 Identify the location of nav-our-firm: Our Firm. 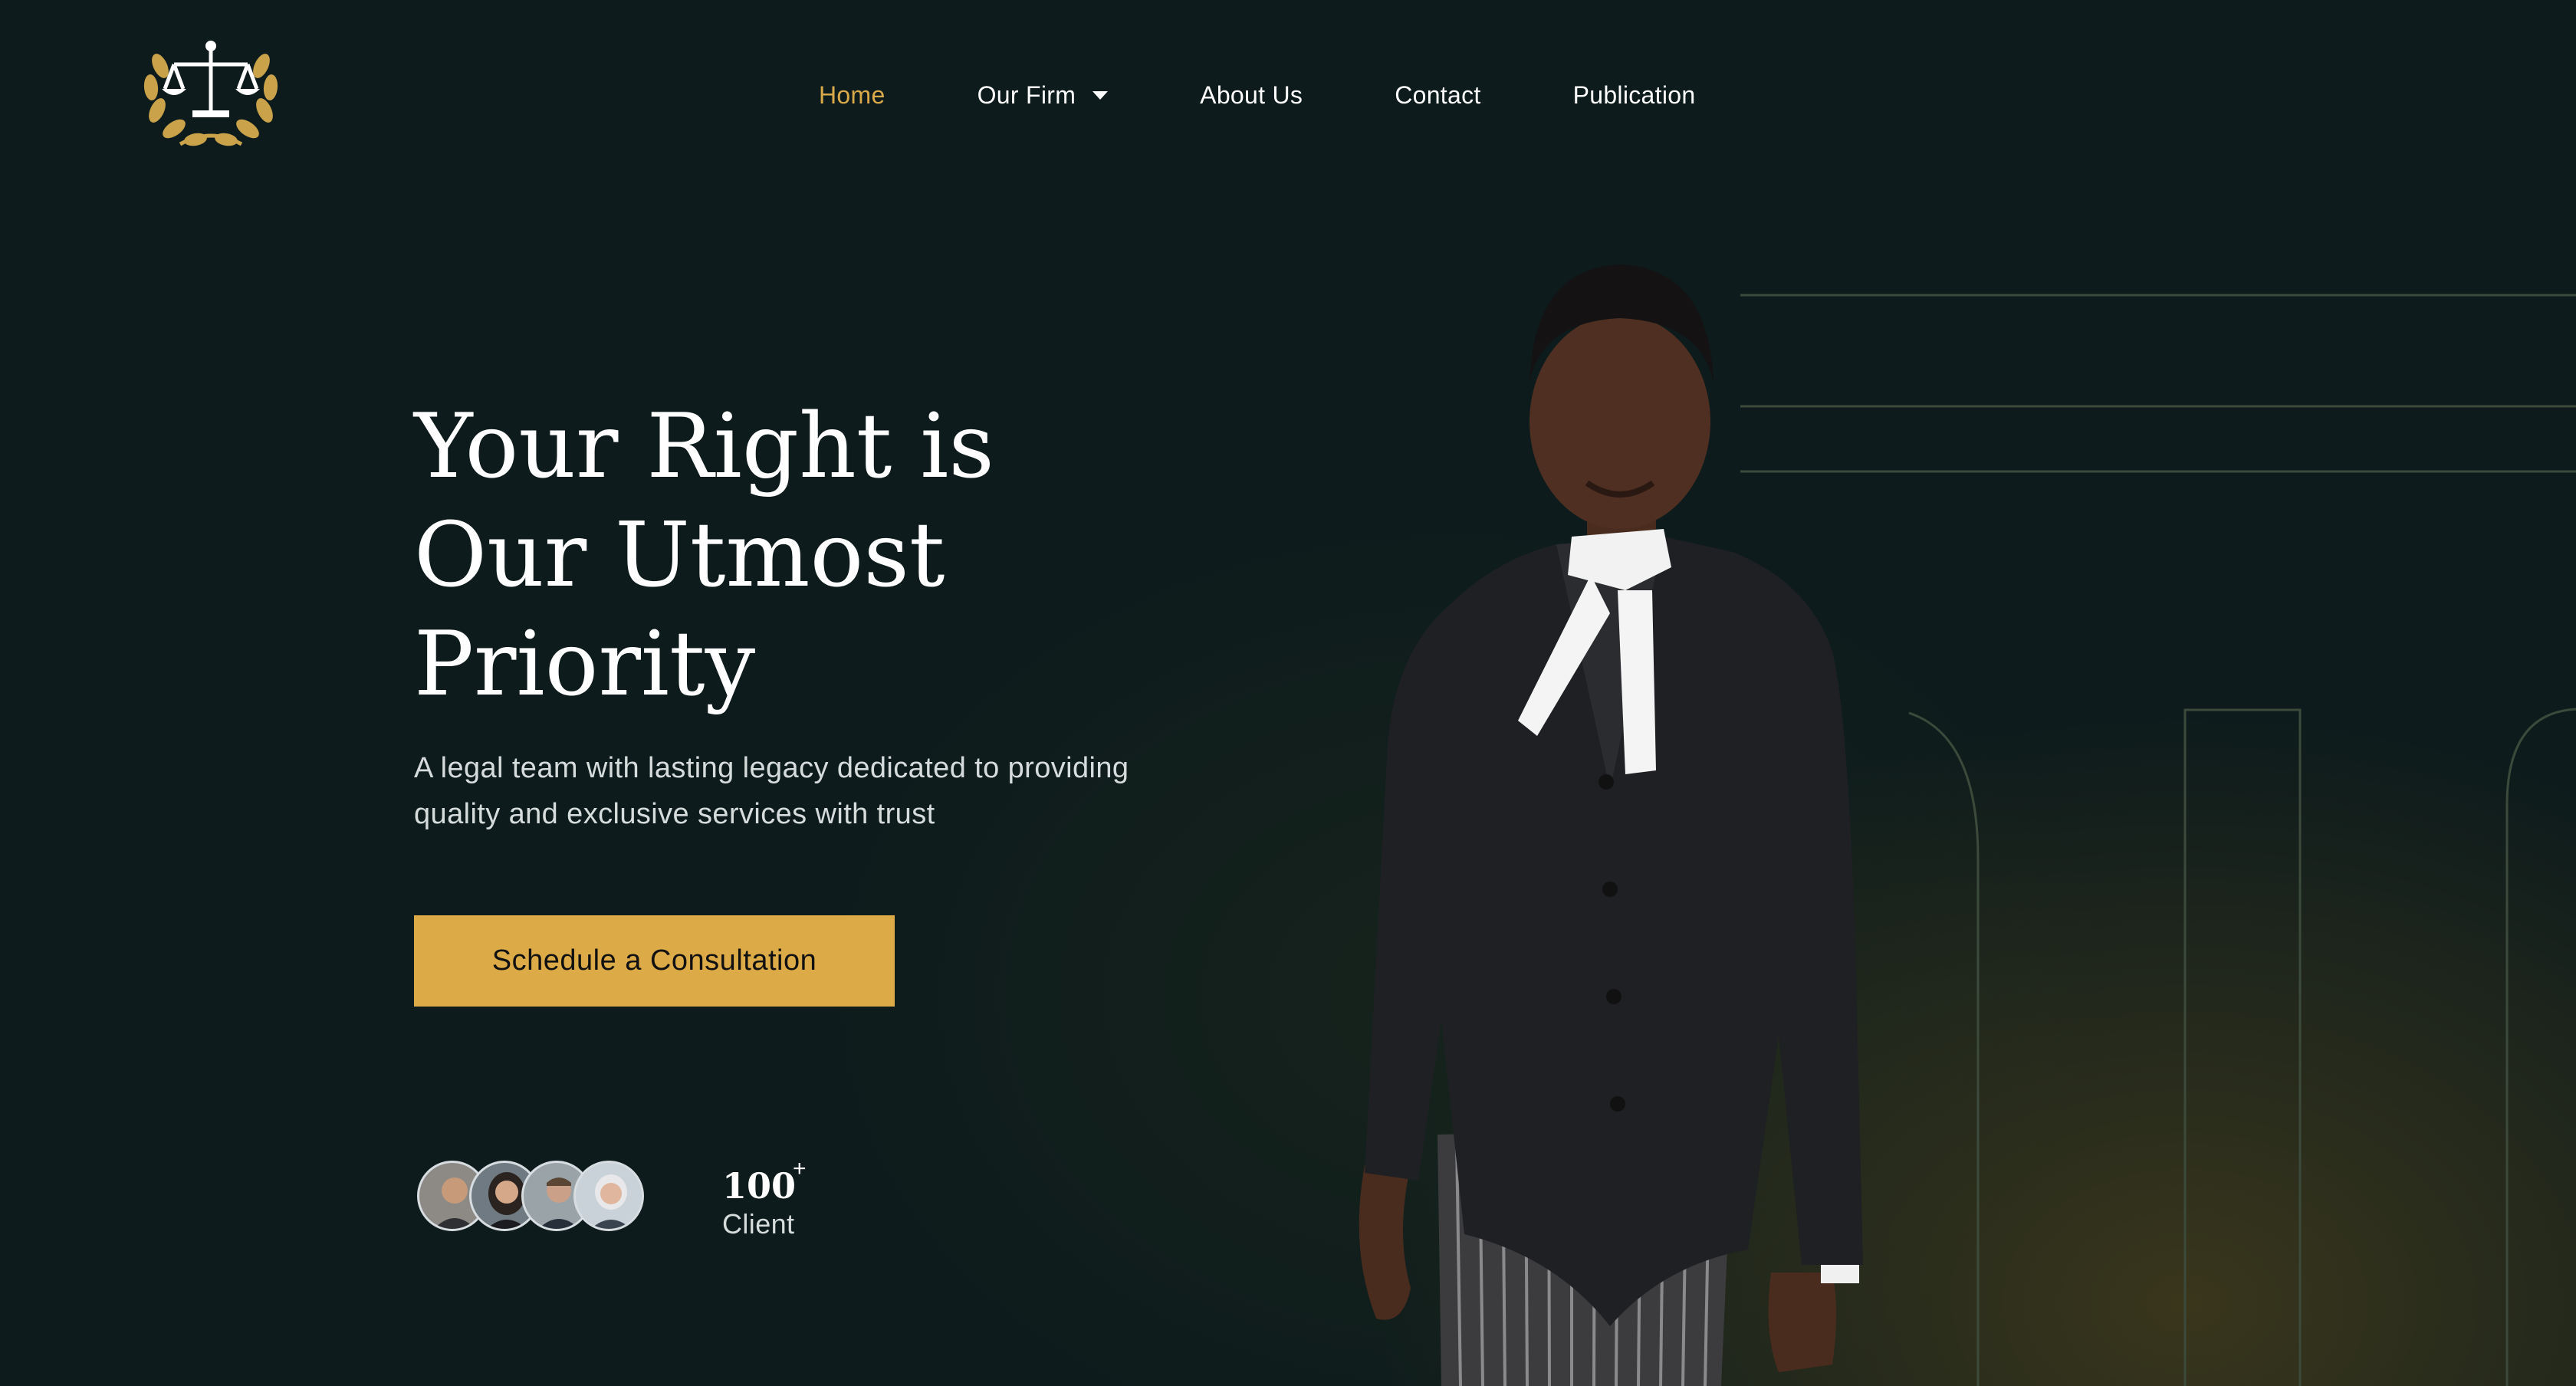
(1044, 95).